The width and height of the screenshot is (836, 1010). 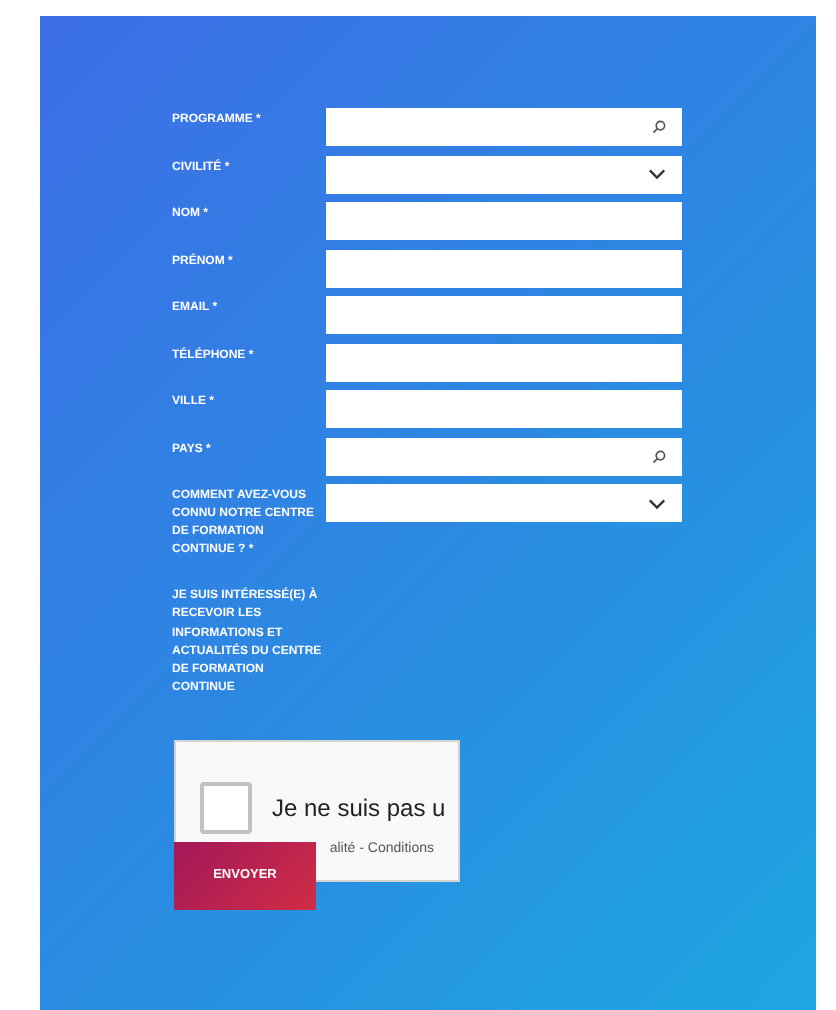 What do you see at coordinates (226, 807) in the screenshot?
I see `captcha-checkbox` at bounding box center [226, 807].